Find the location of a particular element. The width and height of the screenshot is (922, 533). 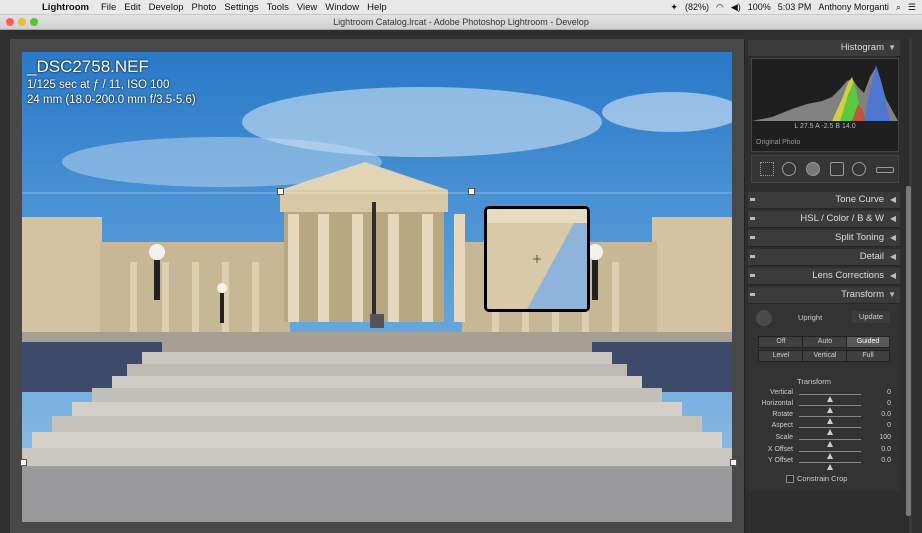

original-photo-label: Original Photo is located at coordinates (778, 142).